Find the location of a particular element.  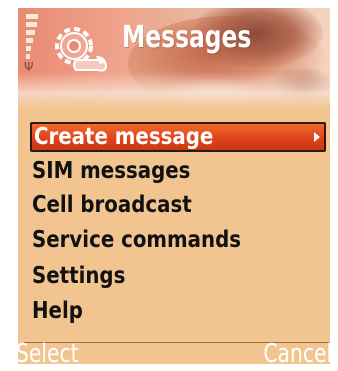

menu-item-help: Help is located at coordinates (180, 311).